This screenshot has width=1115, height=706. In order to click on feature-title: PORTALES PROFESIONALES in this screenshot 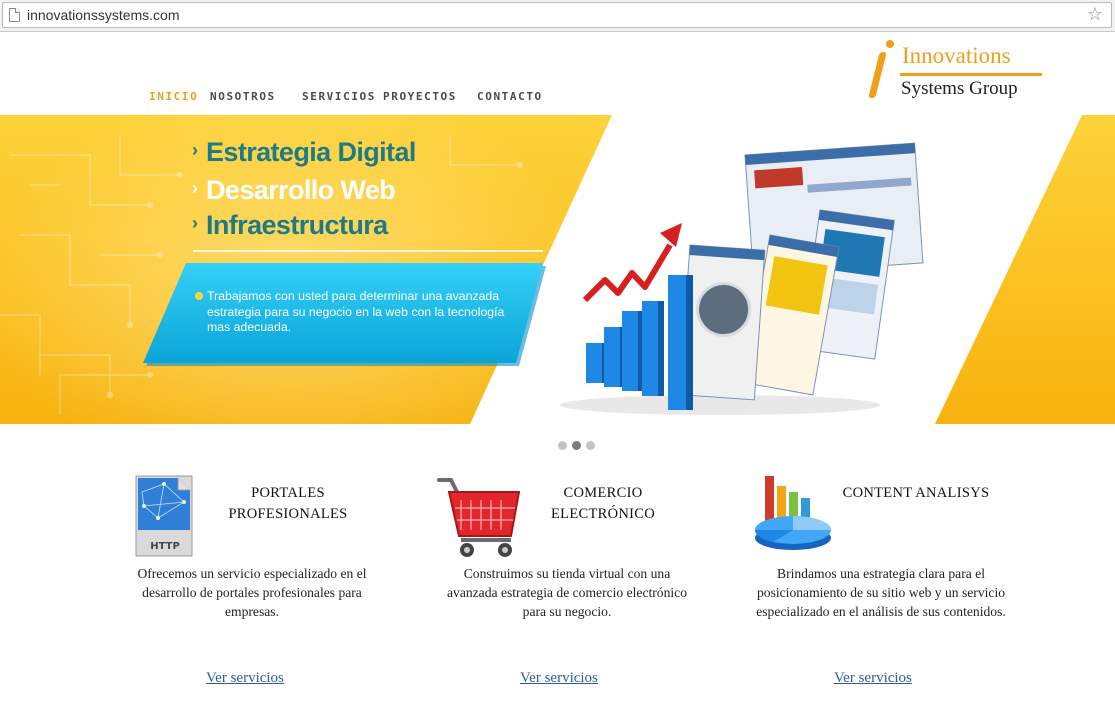, I will do `click(288, 503)`.